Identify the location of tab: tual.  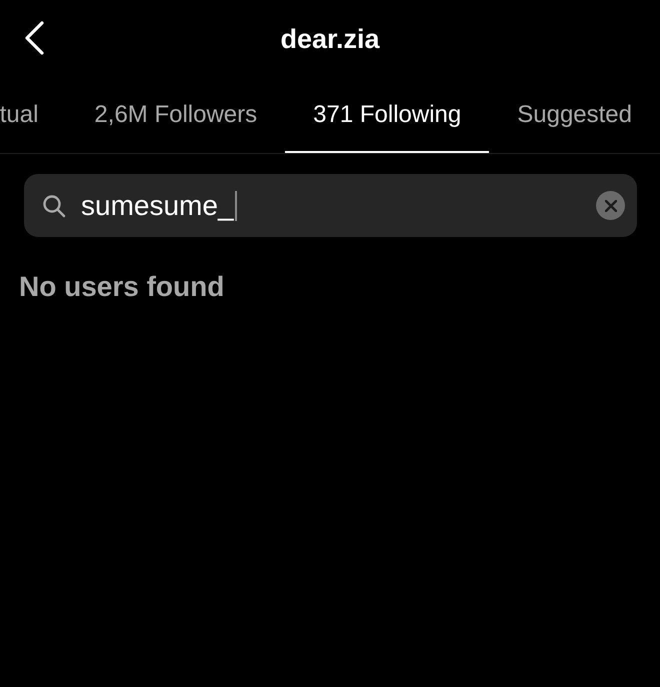
(33, 115).